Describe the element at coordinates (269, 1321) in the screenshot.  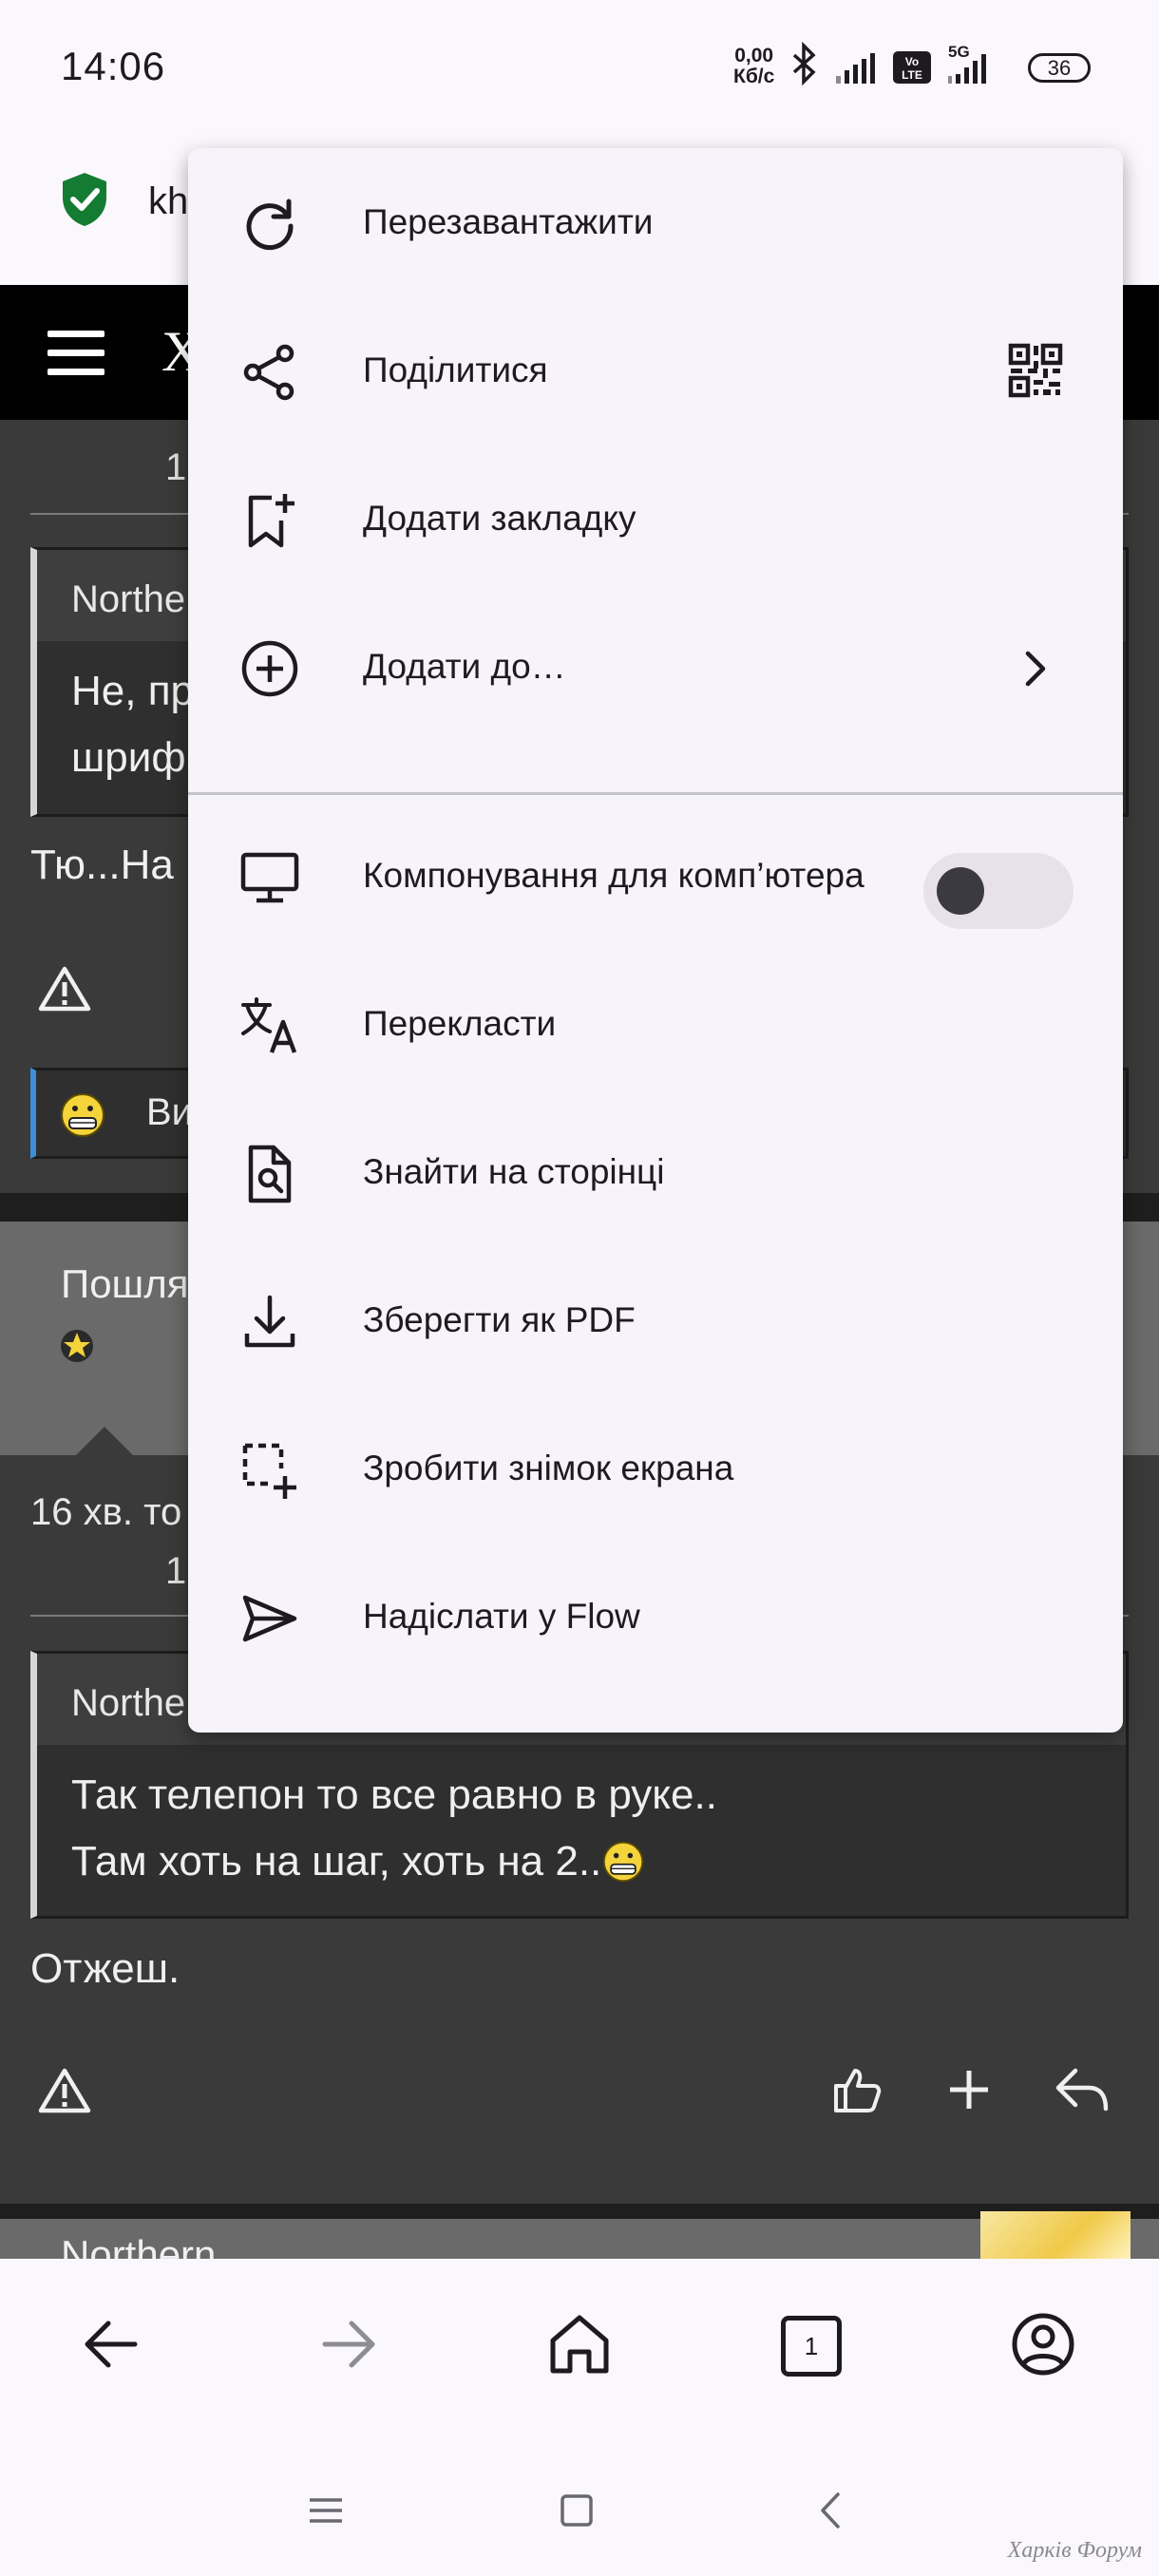
I see `download-icon` at that location.